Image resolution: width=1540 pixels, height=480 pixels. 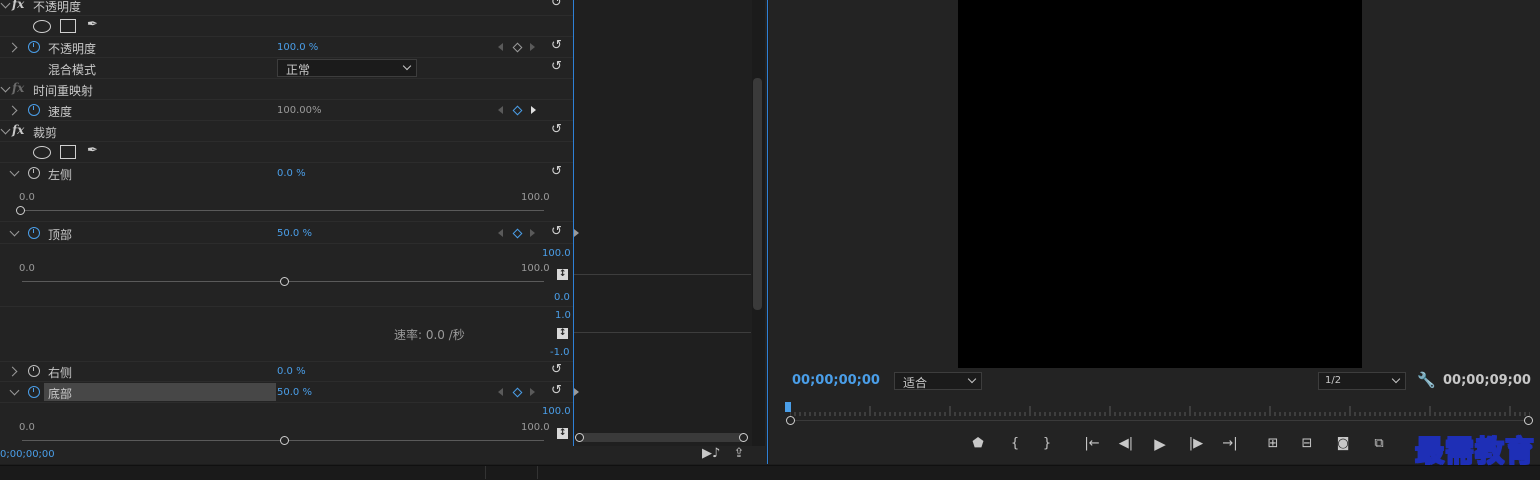 I want to click on speed-property-row: 速度 100.00%, so click(x=286, y=110).